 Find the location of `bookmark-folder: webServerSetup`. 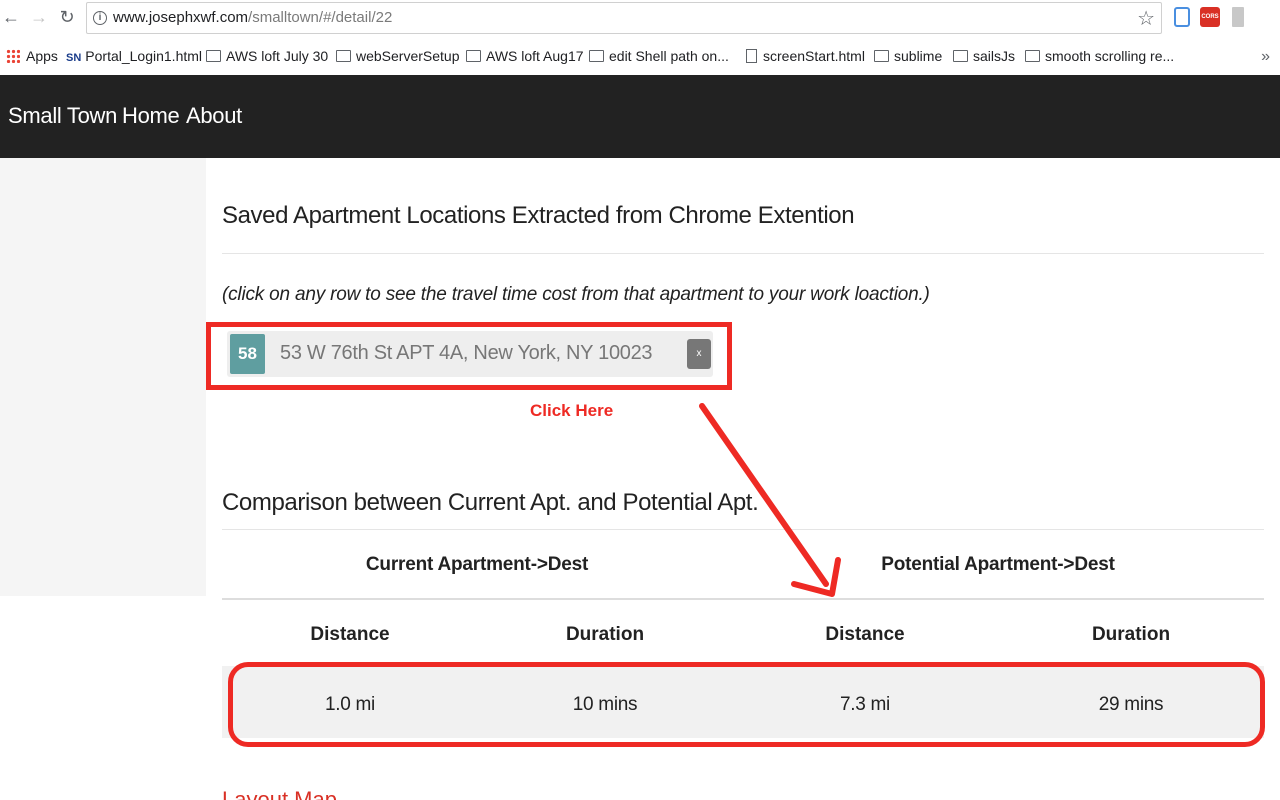

bookmark-folder: webServerSetup is located at coordinates (398, 56).